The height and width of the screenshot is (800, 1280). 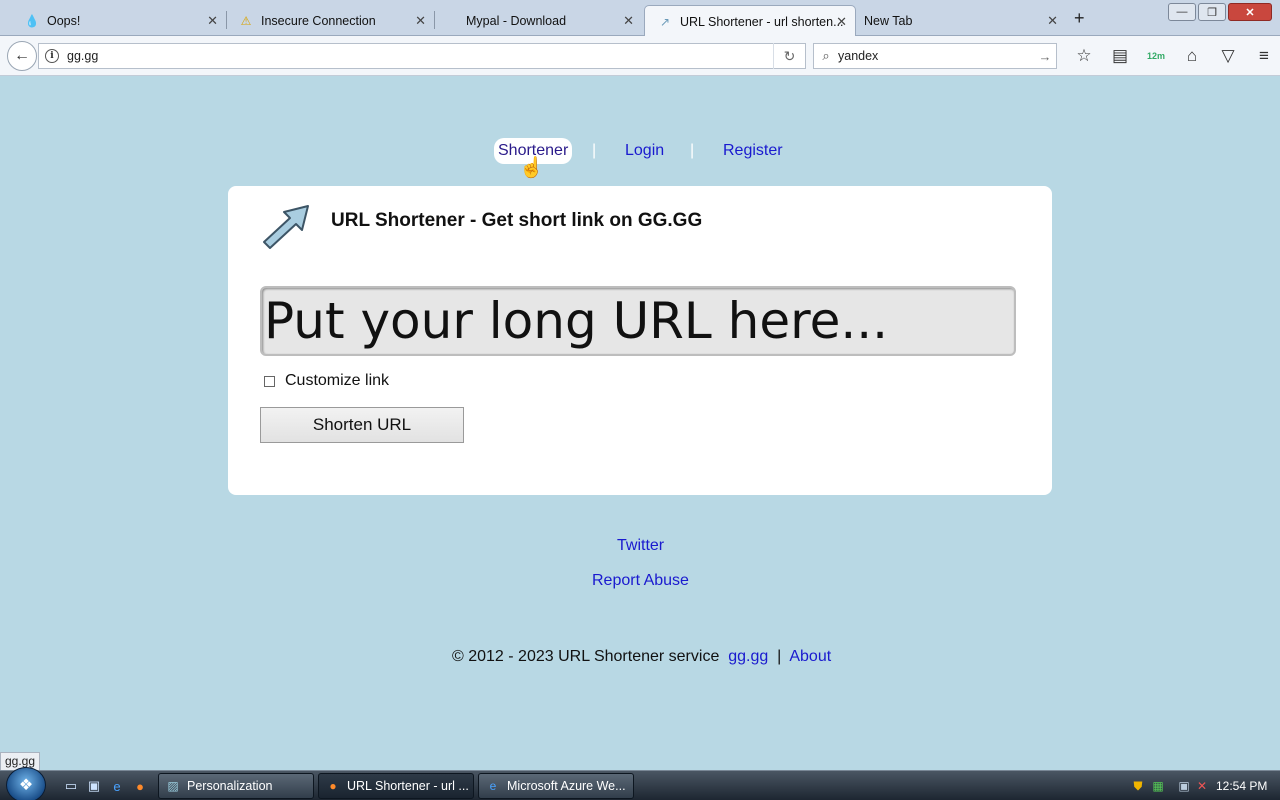 I want to click on nav-toolbar: ← i gg.gg ↻ ⌕ yandex → ☆ ▤ 12m ⌂ ▽ ≡, so click(x=640, y=56).